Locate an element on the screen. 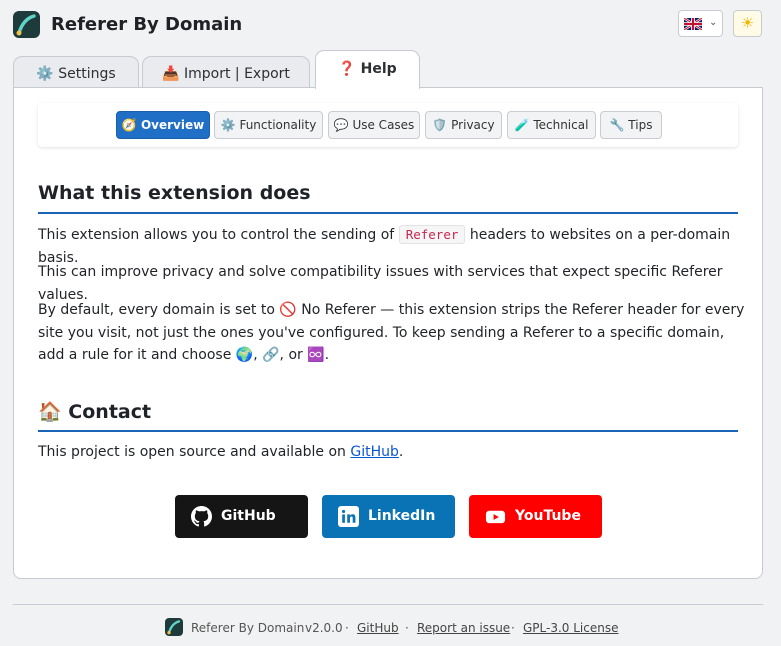 This screenshot has width=781, height=646. tab-label: Import | Export is located at coordinates (236, 74).